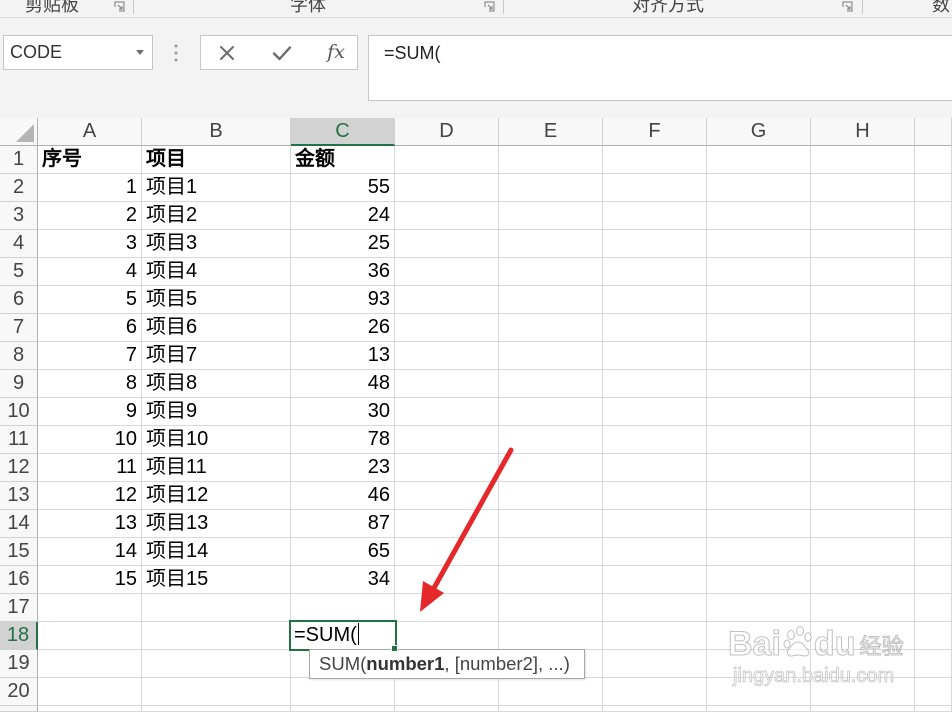  I want to click on row-header-13: 13, so click(19, 496).